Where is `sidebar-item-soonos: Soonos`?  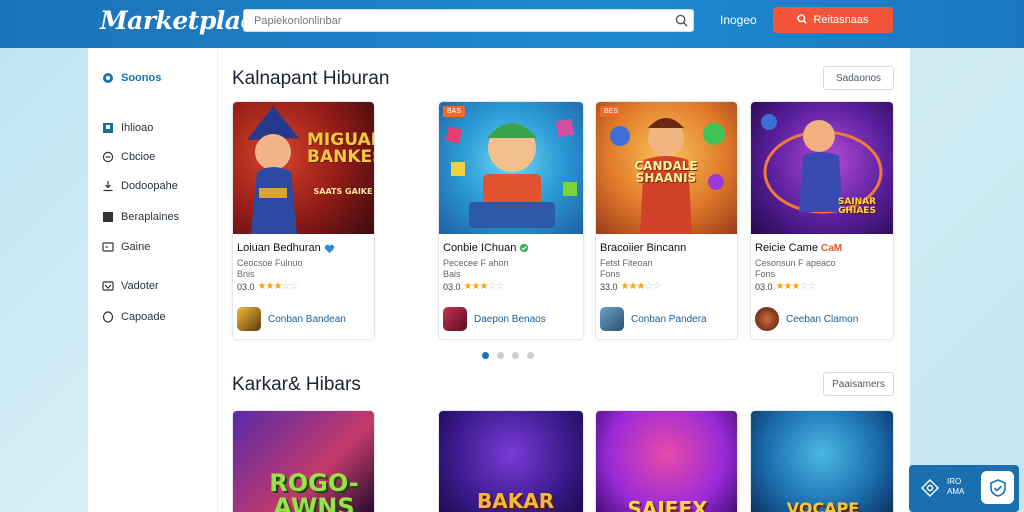 sidebar-item-soonos: Soonos is located at coordinates (131, 78).